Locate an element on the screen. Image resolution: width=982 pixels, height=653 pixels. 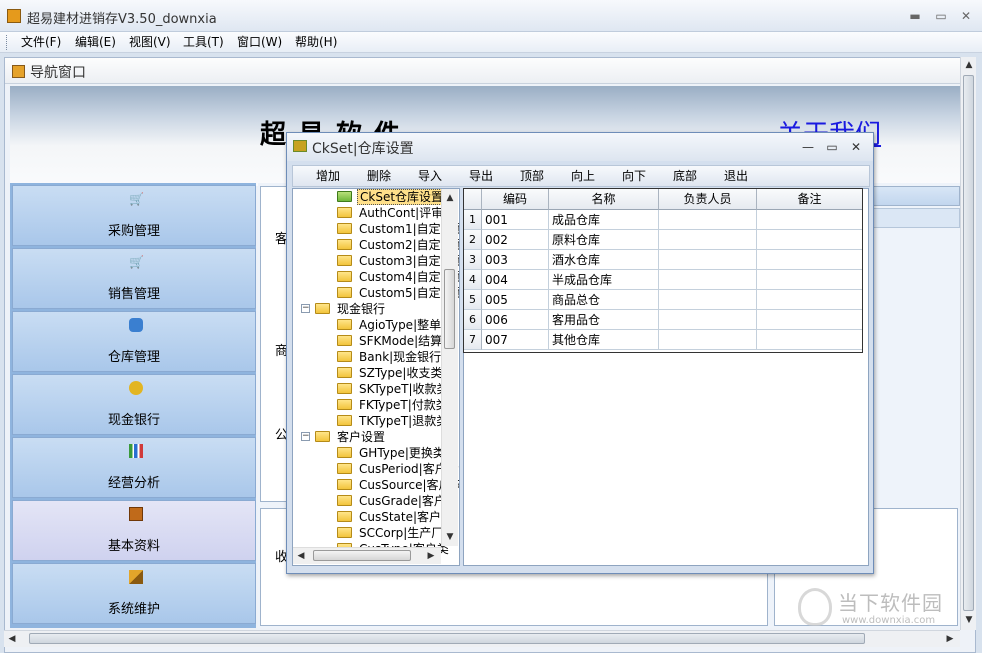
tree-node-group: − 现金银行 is located at coordinates (367, 309).